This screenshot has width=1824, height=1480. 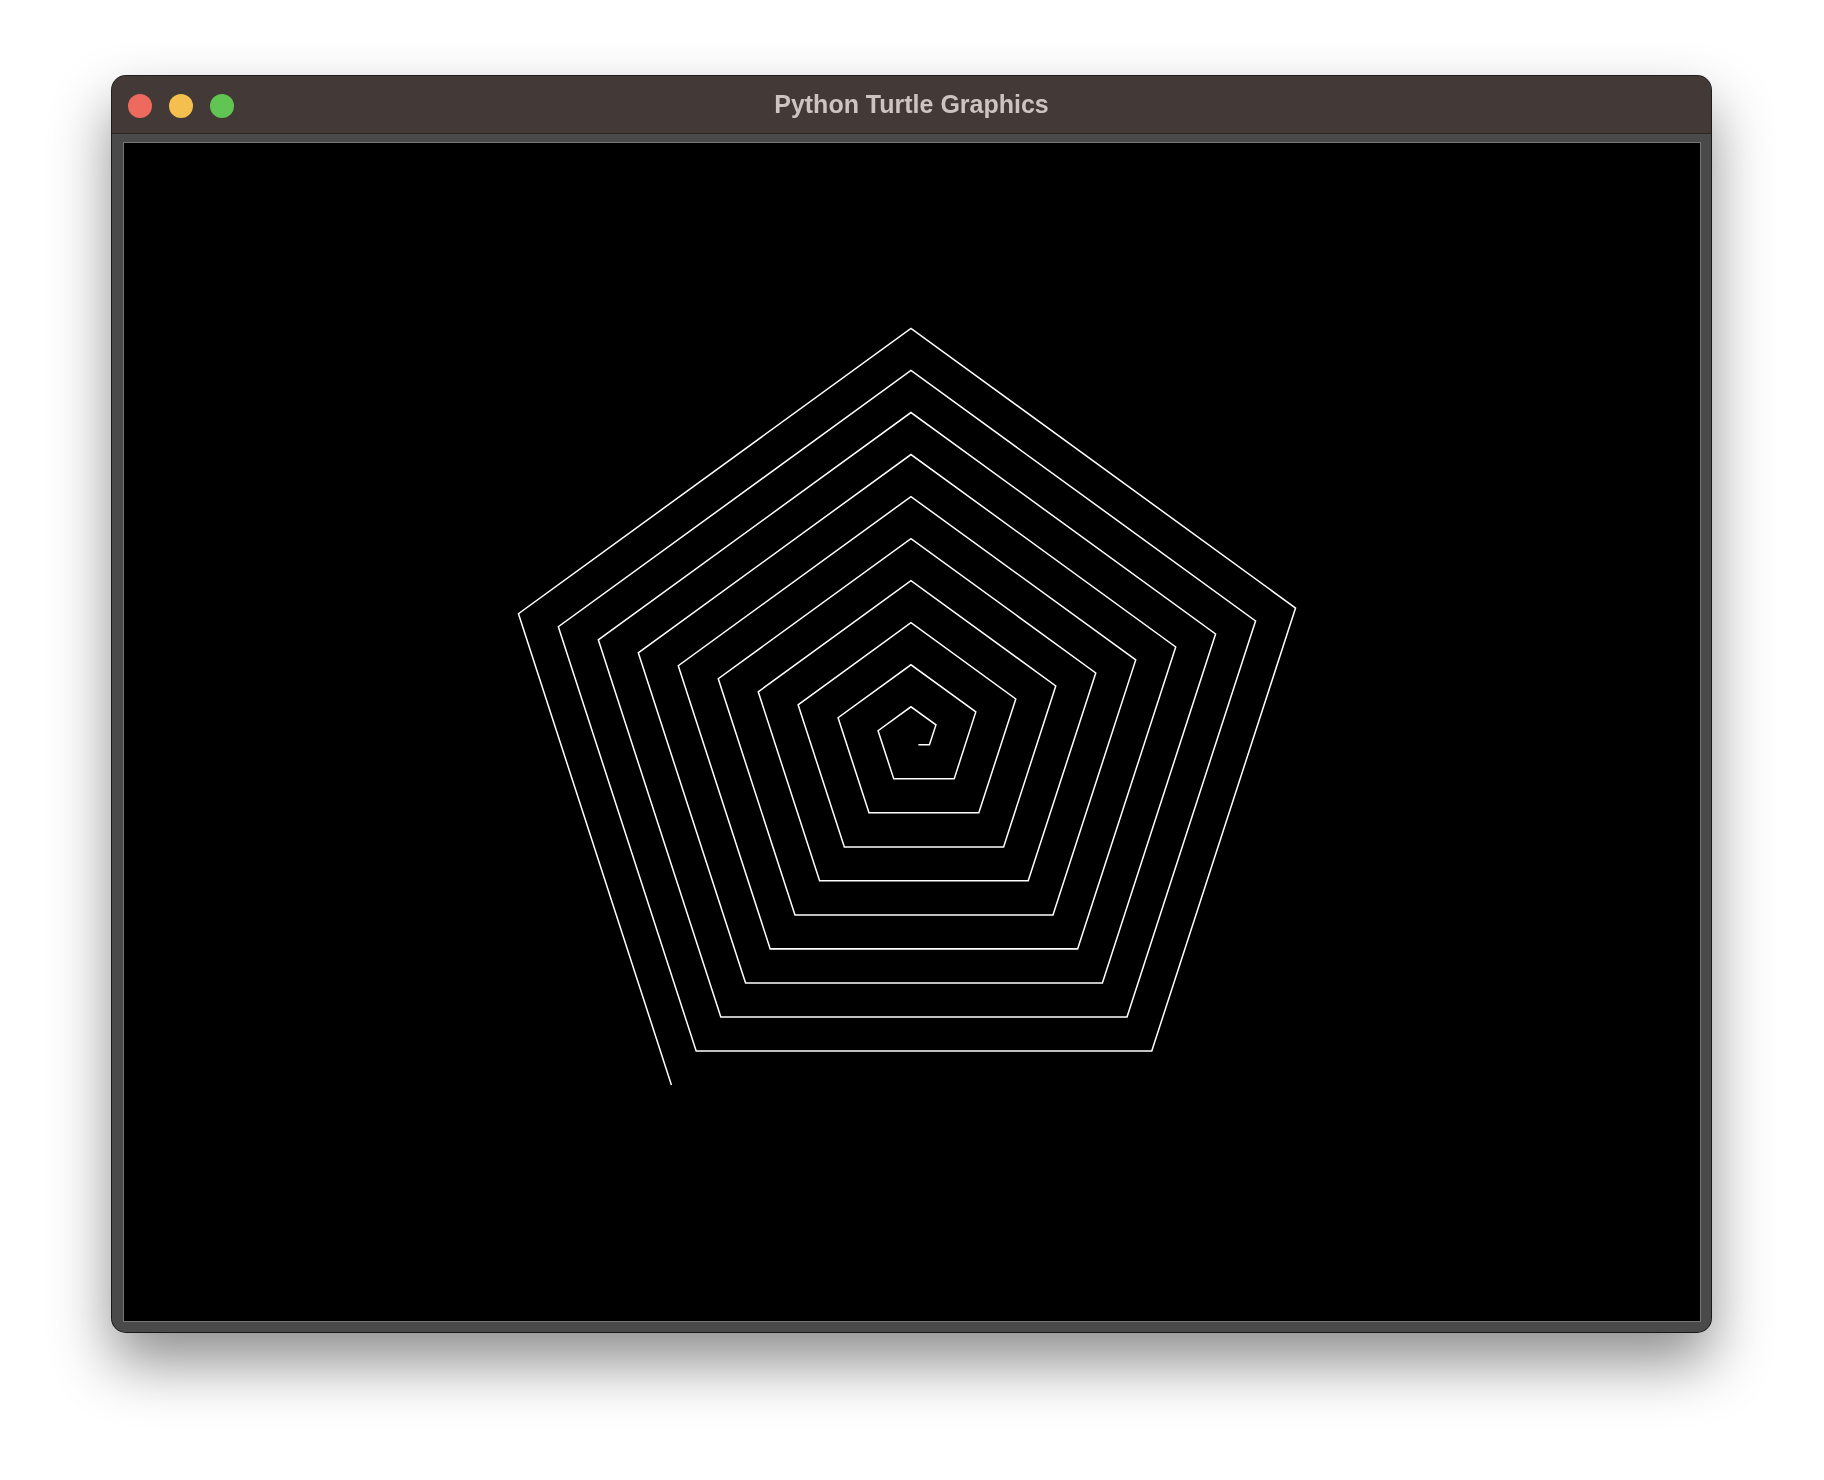 What do you see at coordinates (181, 106) in the screenshot?
I see `minimize-icon` at bounding box center [181, 106].